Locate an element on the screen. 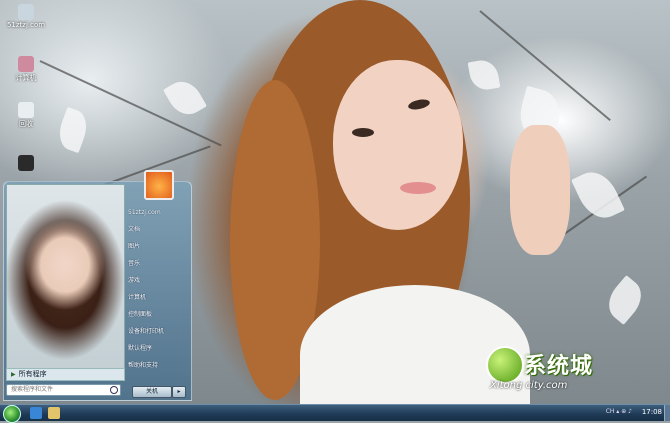 The width and height of the screenshot is (670, 423). computer-icon is located at coordinates (26, 64).